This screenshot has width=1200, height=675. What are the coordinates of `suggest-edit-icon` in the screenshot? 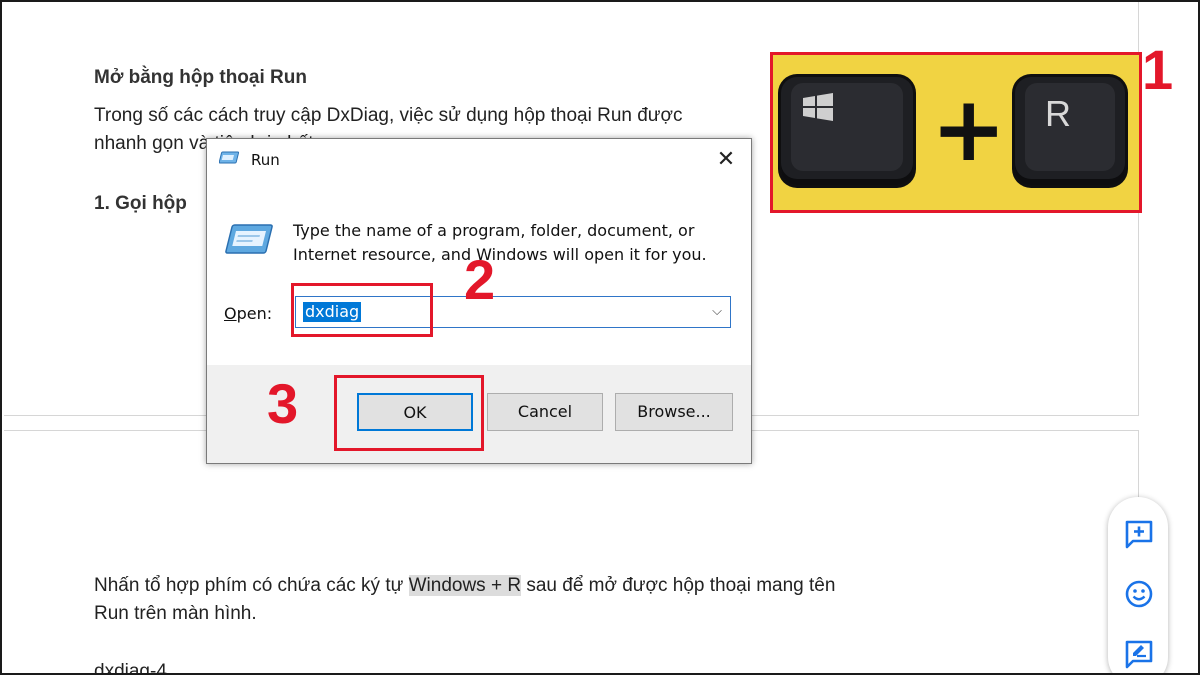 It's located at (1139, 654).